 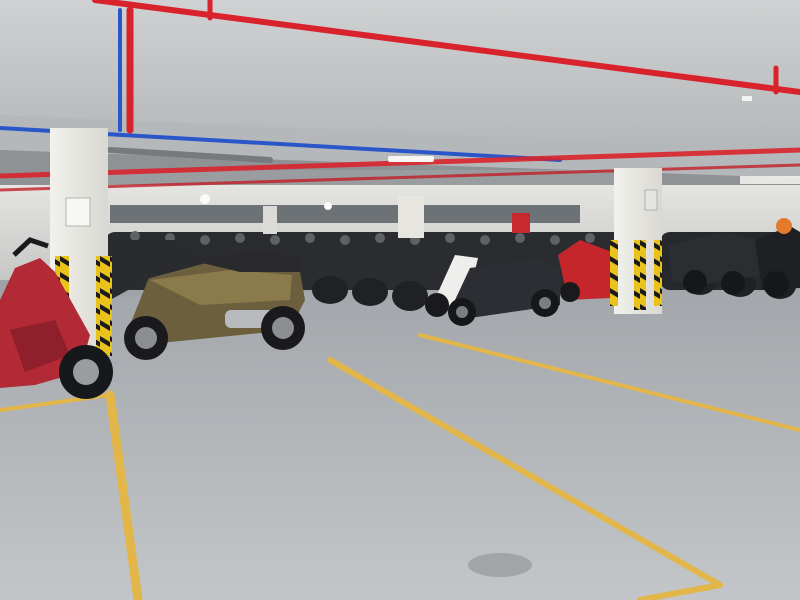 I want to click on fire-cabinet, so click(x=521, y=223).